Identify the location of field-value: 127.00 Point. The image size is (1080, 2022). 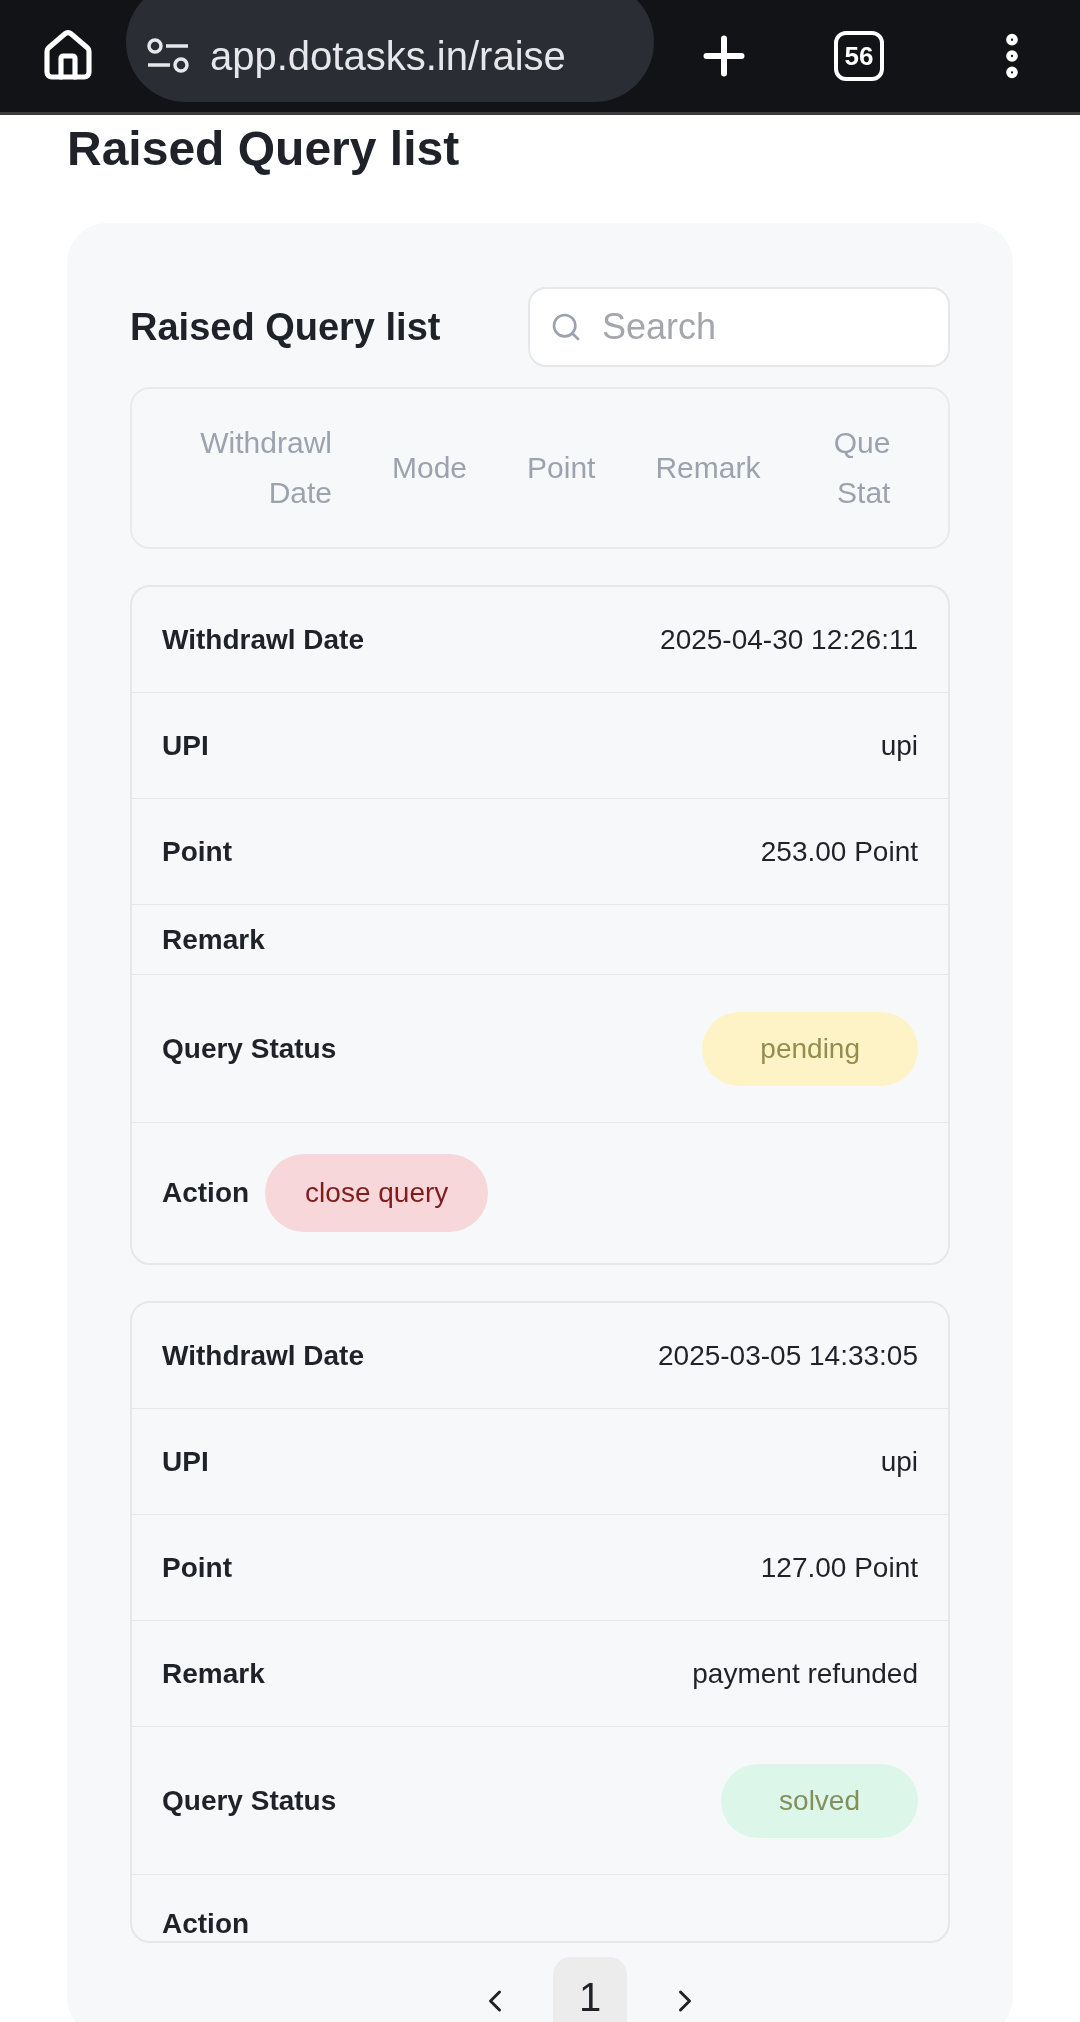
(839, 1567).